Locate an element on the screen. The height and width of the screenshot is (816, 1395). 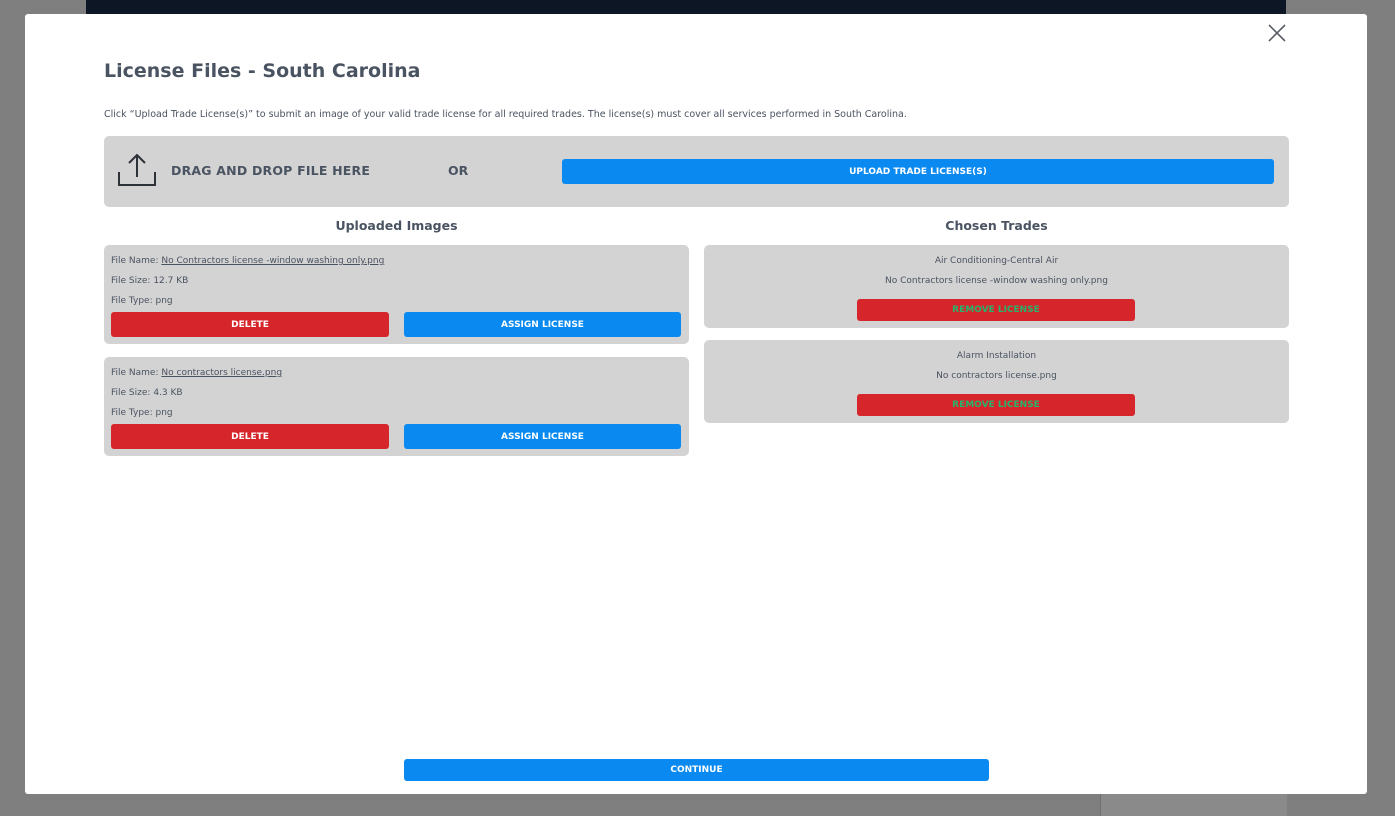
file-size-value: 4.3 KB is located at coordinates (168, 393).